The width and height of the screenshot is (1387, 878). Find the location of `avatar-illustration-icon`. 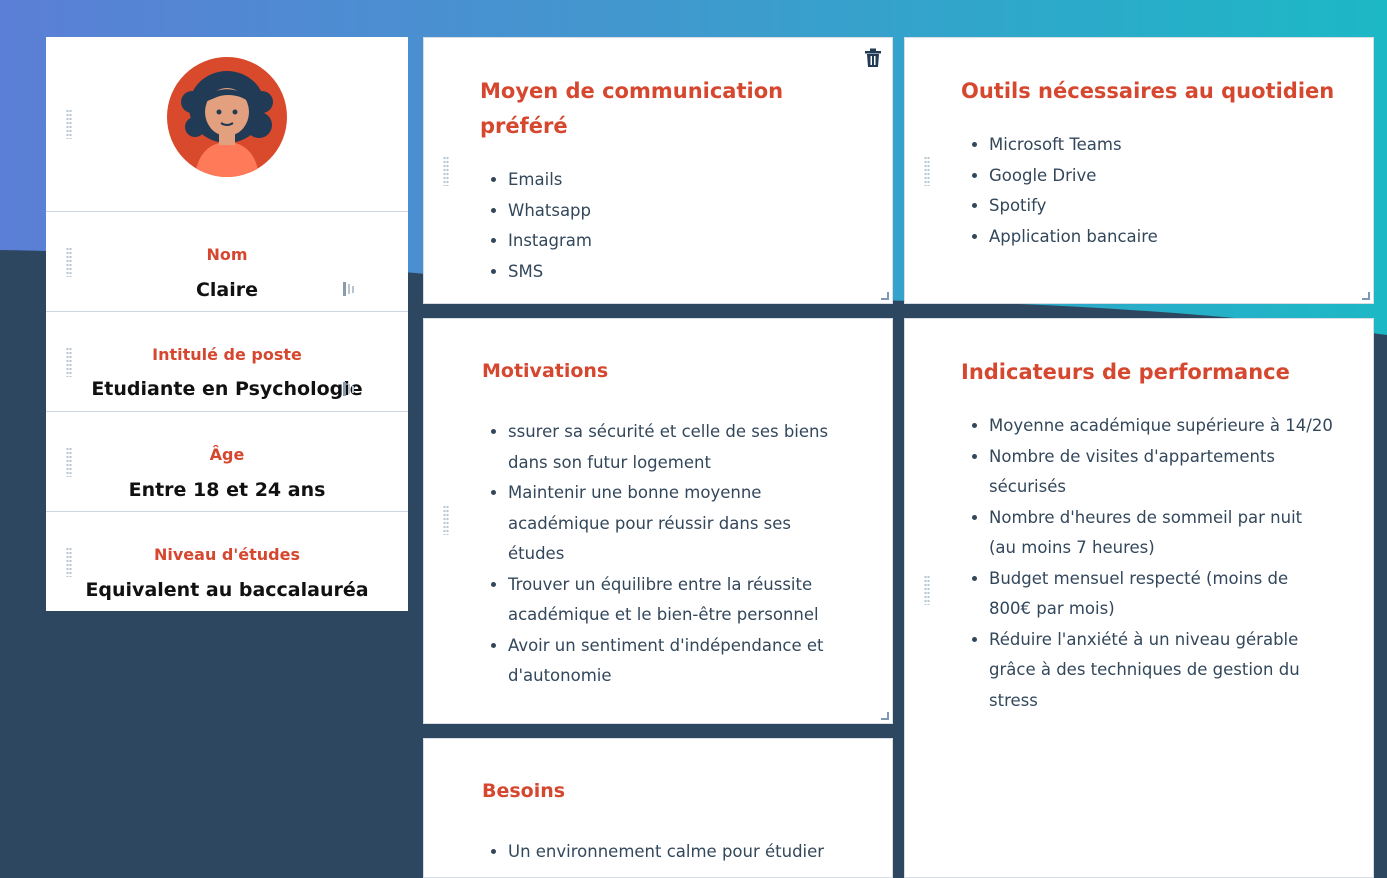

avatar-illustration-icon is located at coordinates (227, 124).